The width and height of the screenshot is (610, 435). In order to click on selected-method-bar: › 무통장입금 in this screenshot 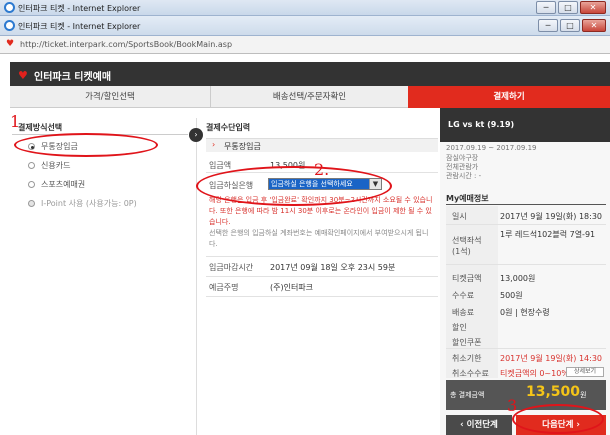, I will do `click(322, 145)`.